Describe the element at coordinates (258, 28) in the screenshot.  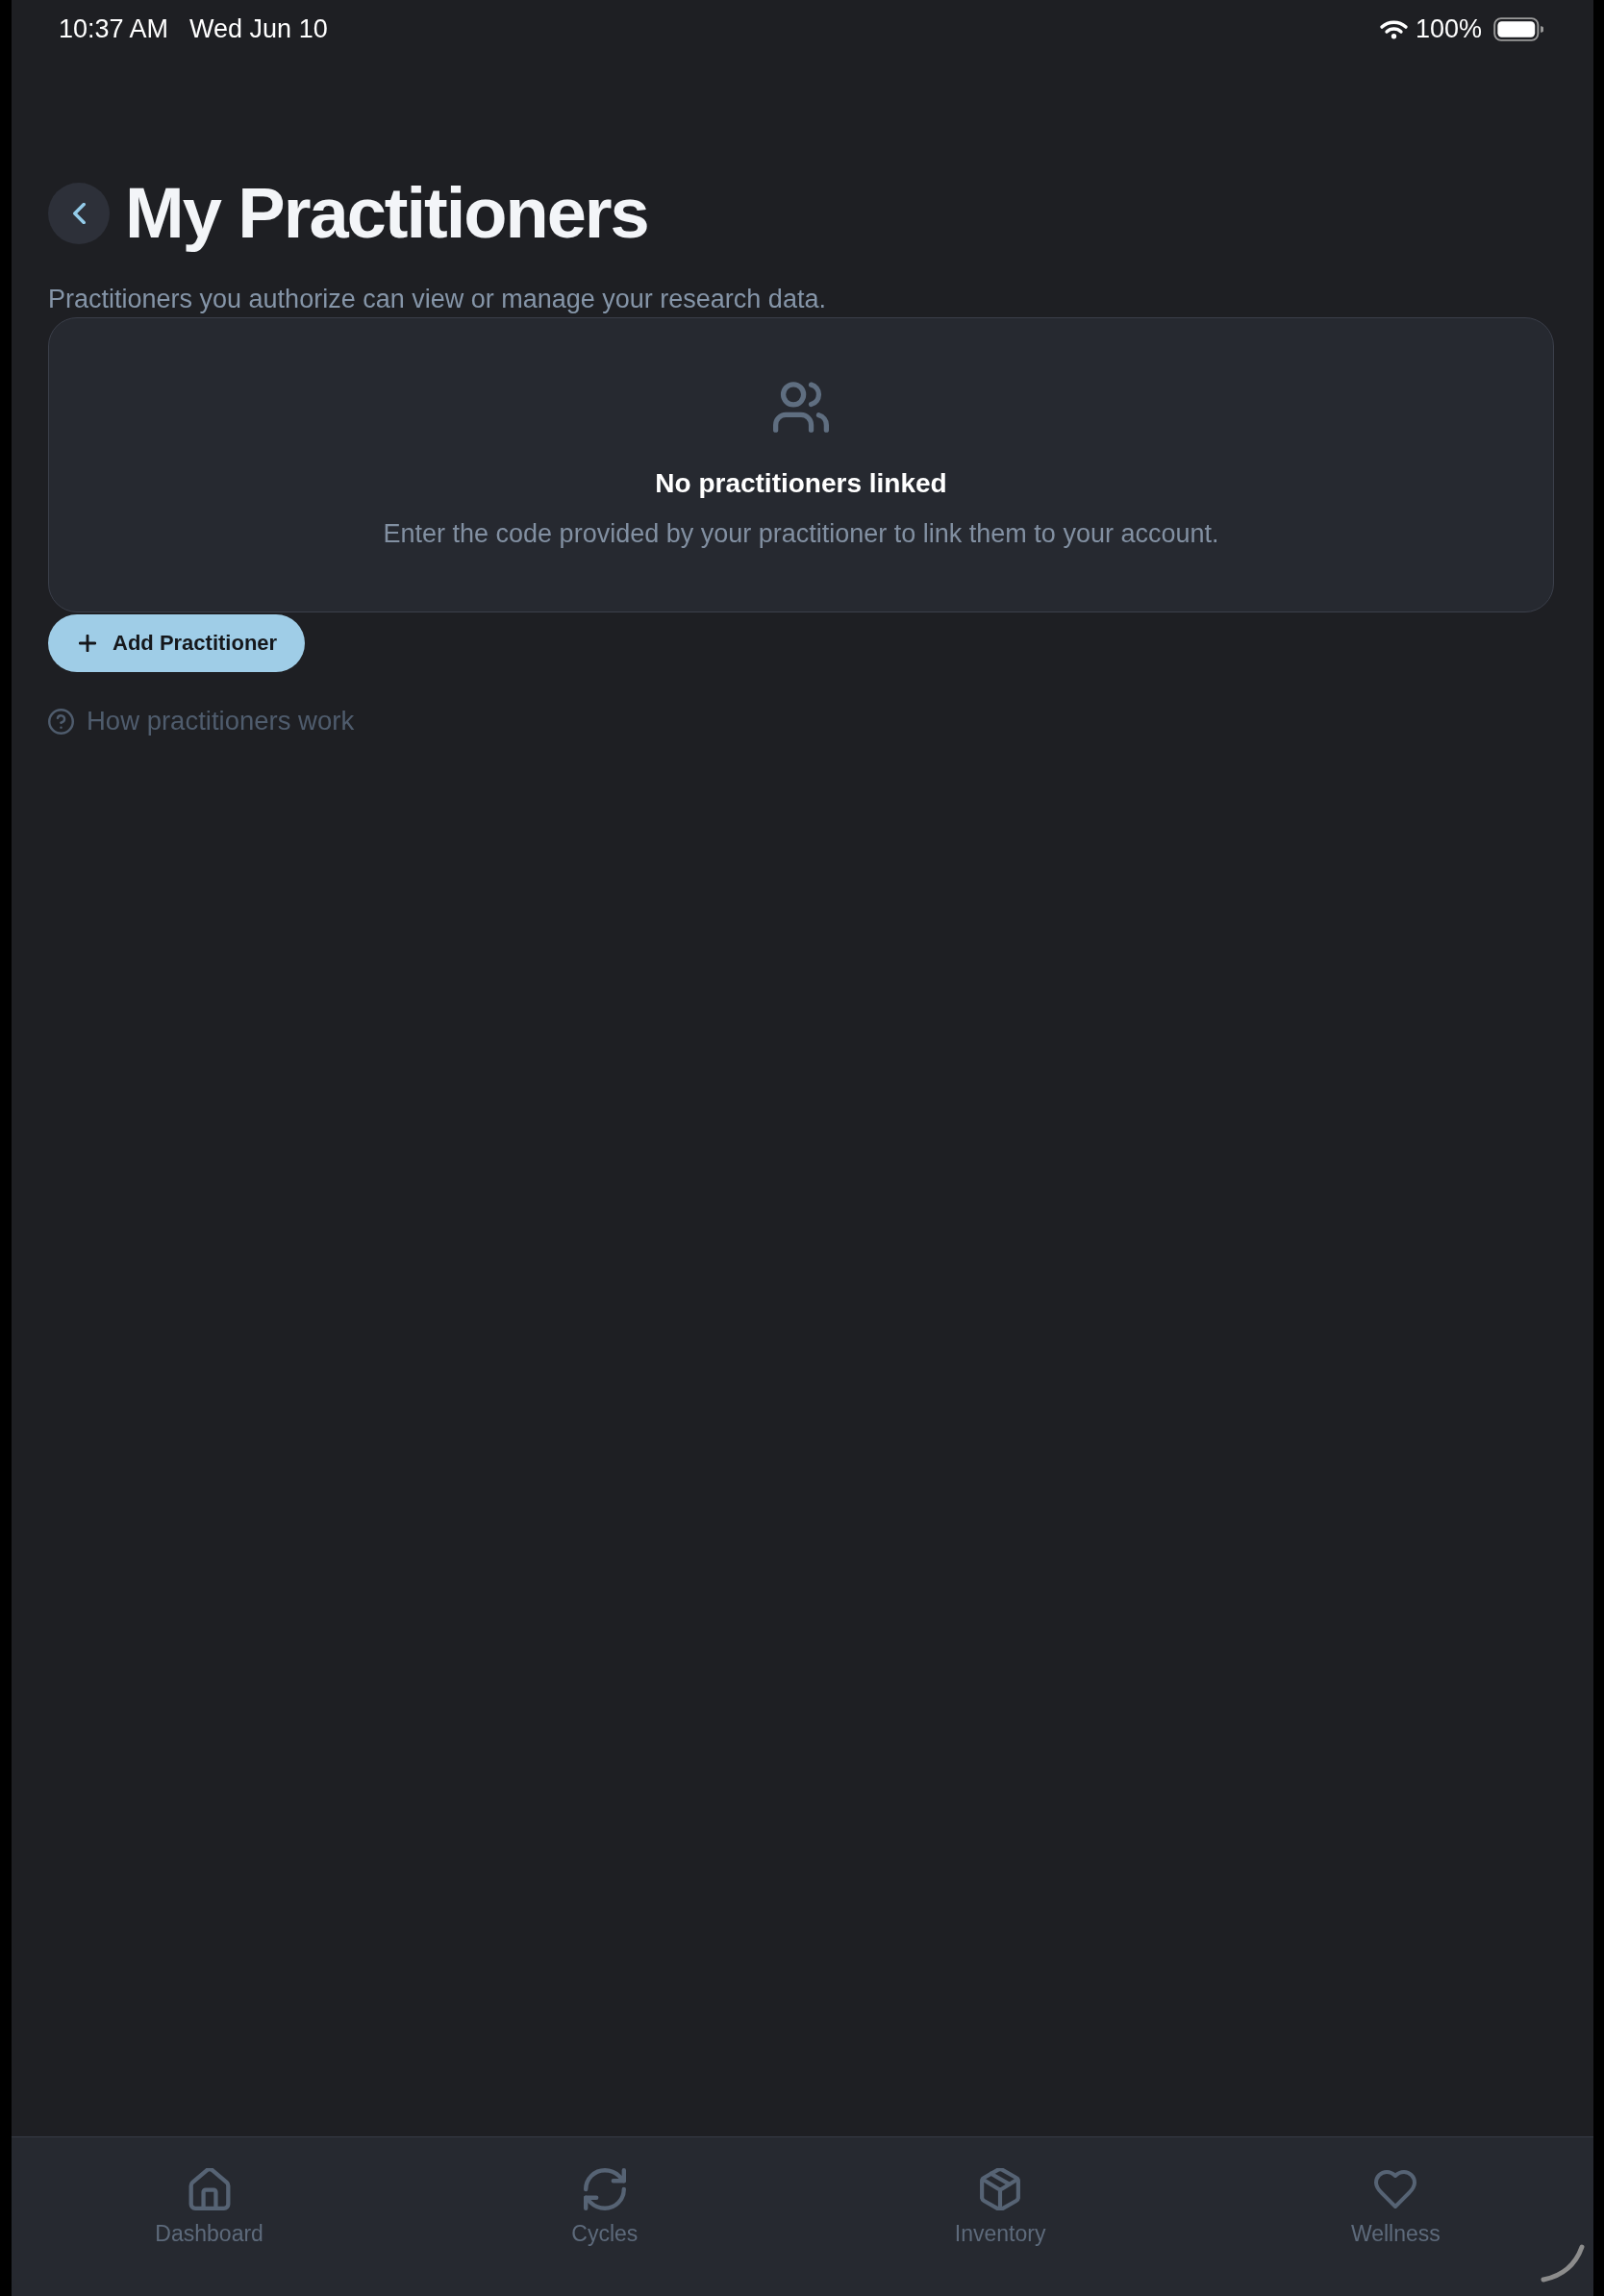
I see `status-date: Wed Jun 10` at that location.